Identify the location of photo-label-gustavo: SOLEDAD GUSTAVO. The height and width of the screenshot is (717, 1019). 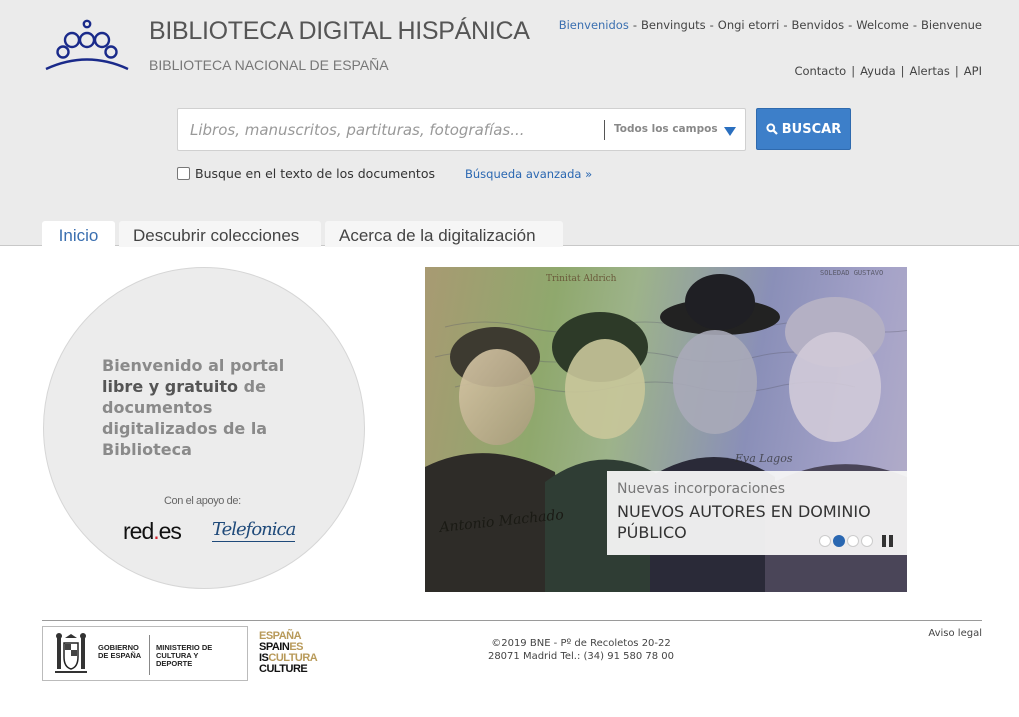
(851, 273).